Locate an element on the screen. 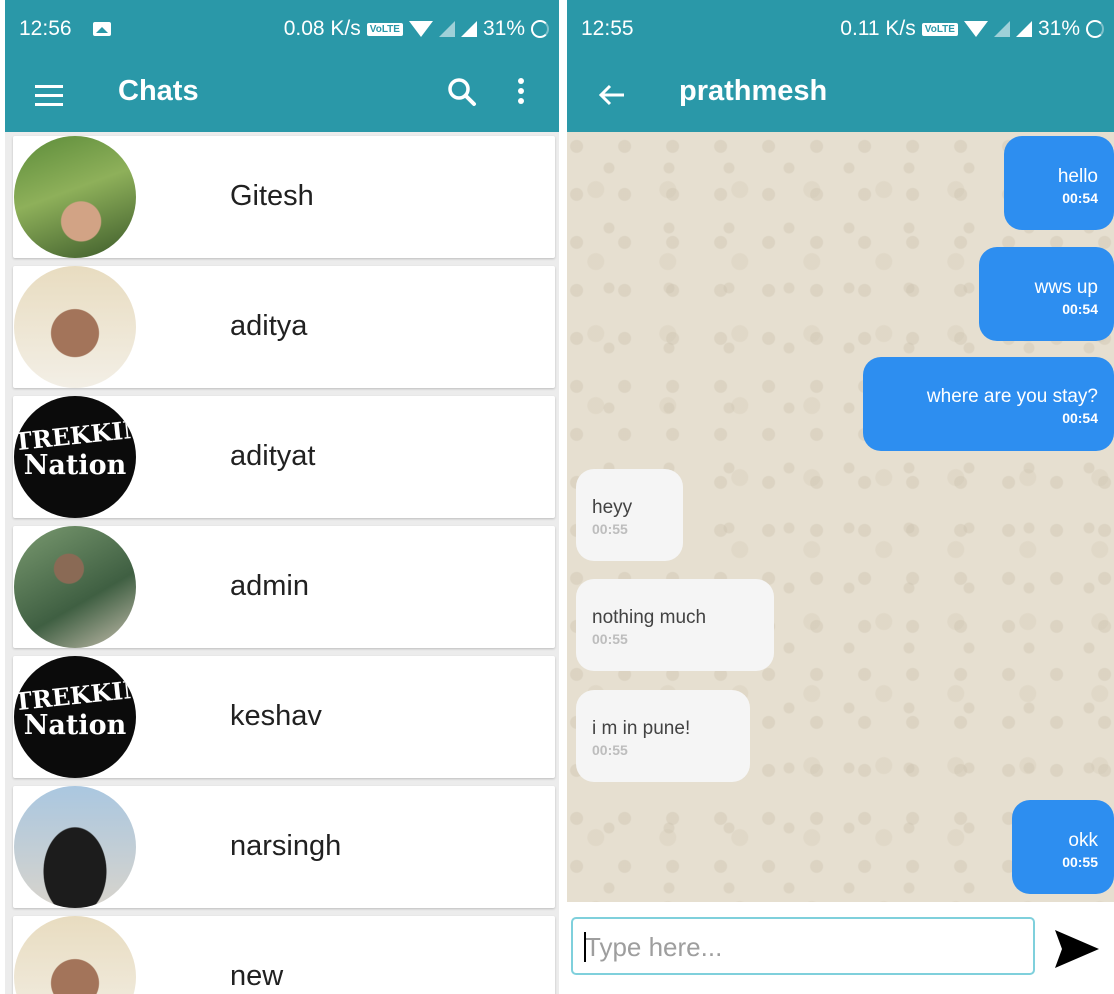 The width and height of the screenshot is (1114, 994). outgoing-message: where are you stay? 00:54 is located at coordinates (988, 404).